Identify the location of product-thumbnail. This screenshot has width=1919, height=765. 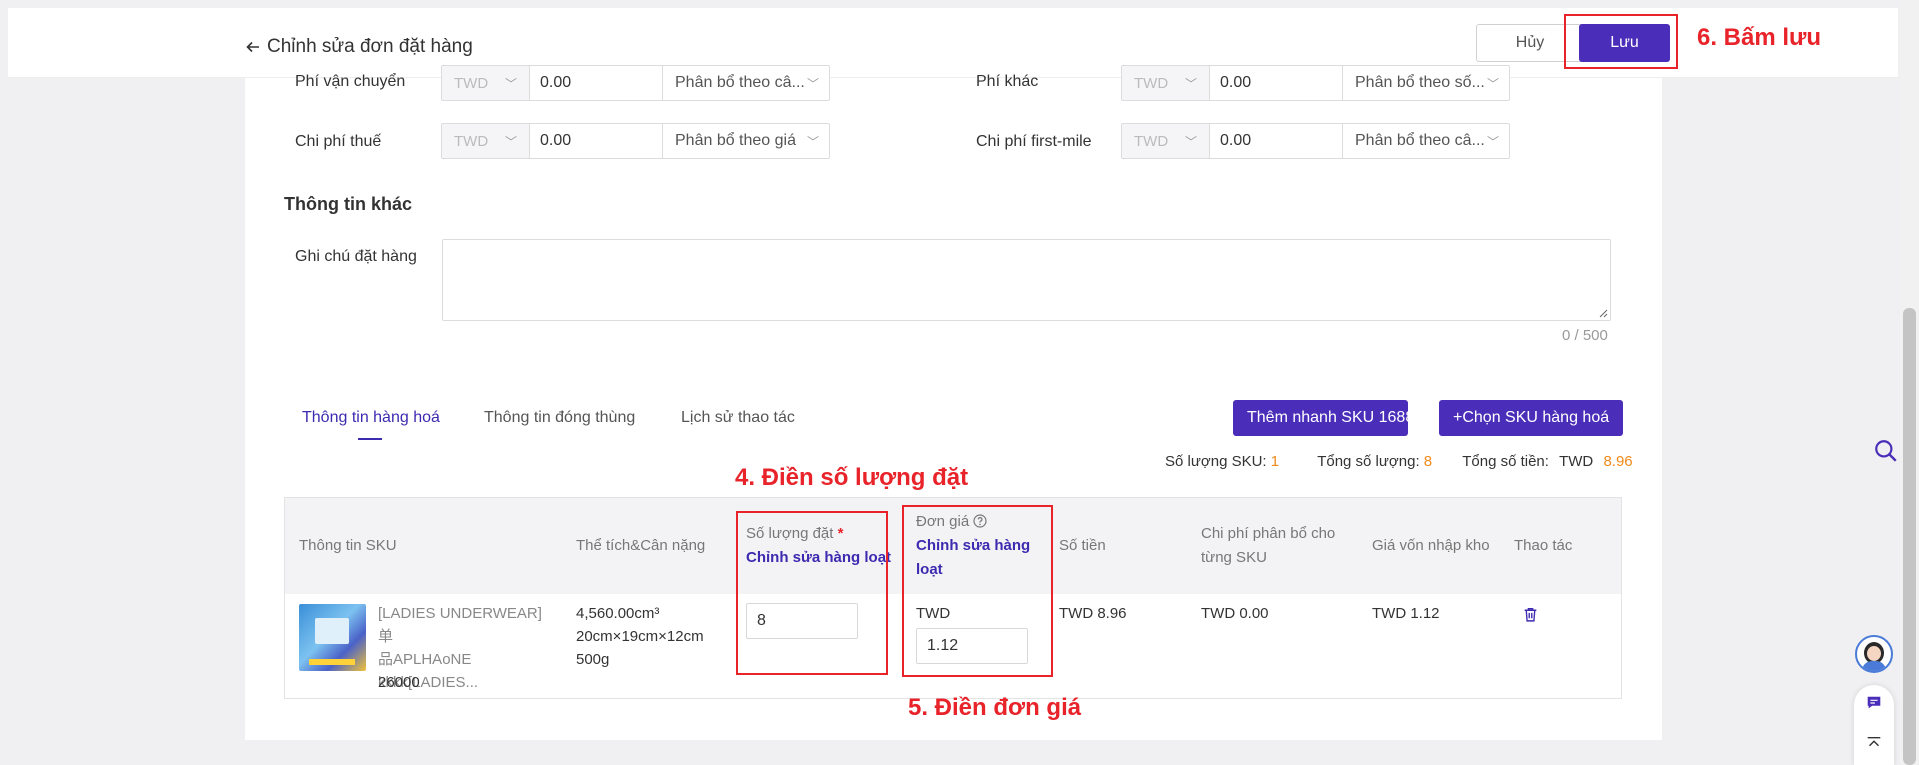
(332, 637).